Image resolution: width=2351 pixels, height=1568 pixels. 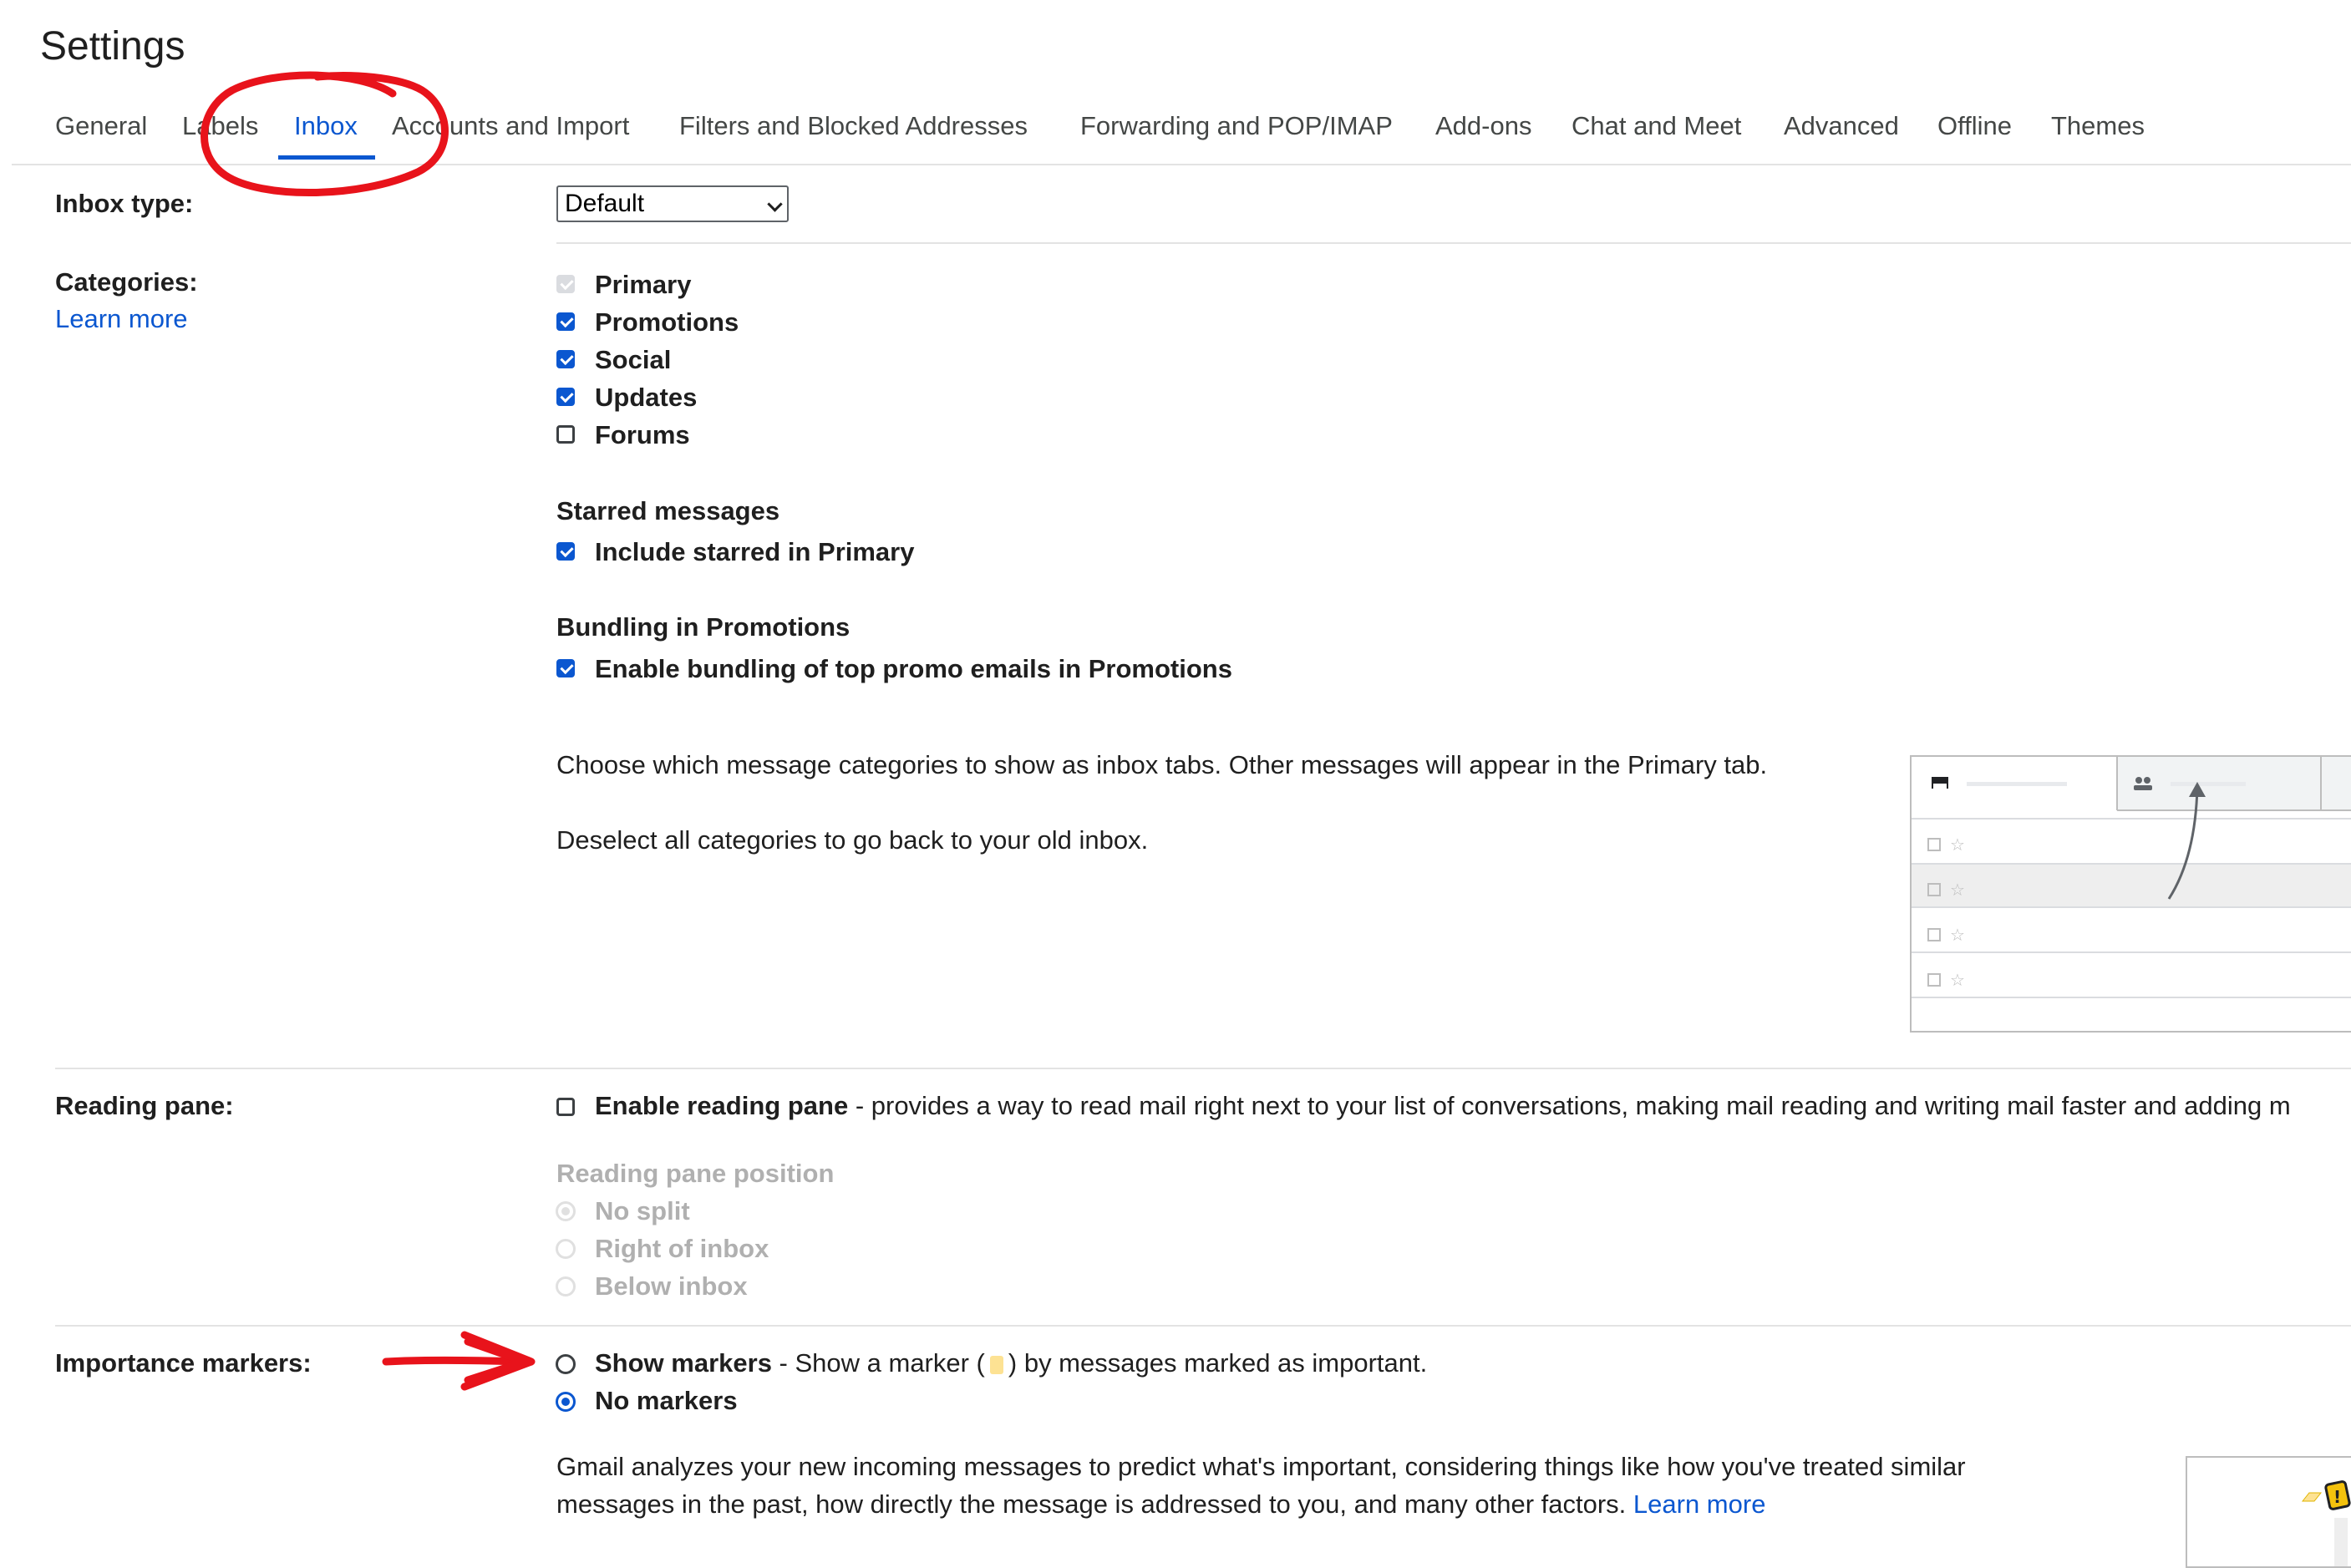 I want to click on categories-label: Categories:, so click(x=126, y=282).